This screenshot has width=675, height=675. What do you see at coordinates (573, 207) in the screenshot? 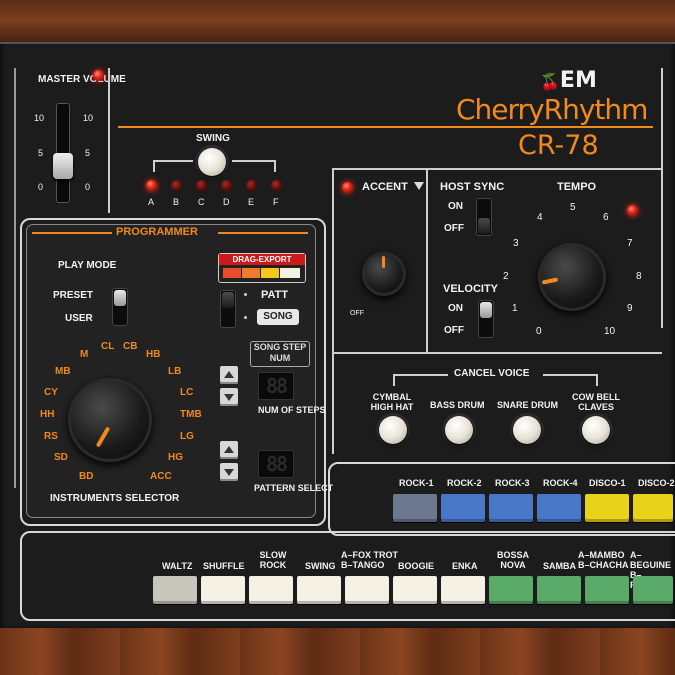
I see `tempo-scale-5: 5` at bounding box center [573, 207].